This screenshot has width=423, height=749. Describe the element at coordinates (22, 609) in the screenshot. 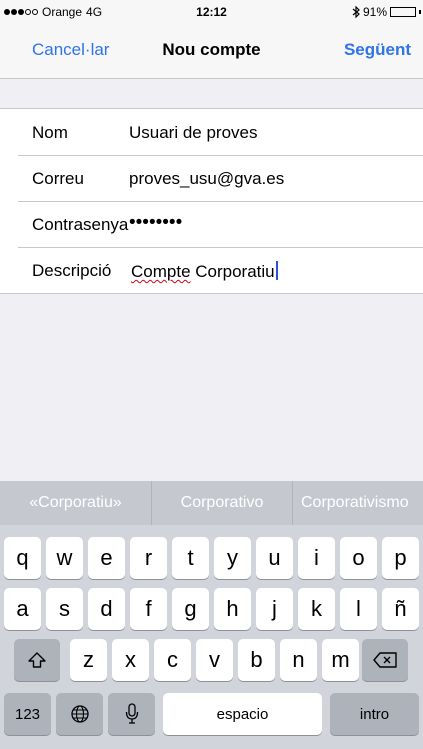

I see `key-a: a` at that location.